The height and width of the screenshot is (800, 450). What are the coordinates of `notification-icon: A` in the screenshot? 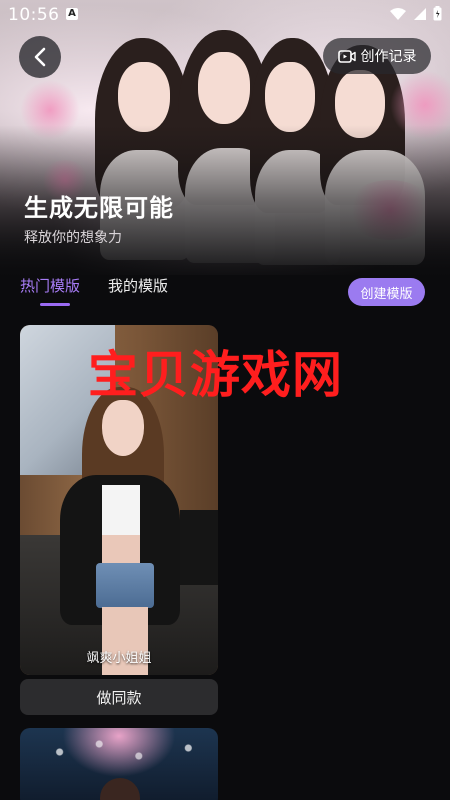 It's located at (72, 14).